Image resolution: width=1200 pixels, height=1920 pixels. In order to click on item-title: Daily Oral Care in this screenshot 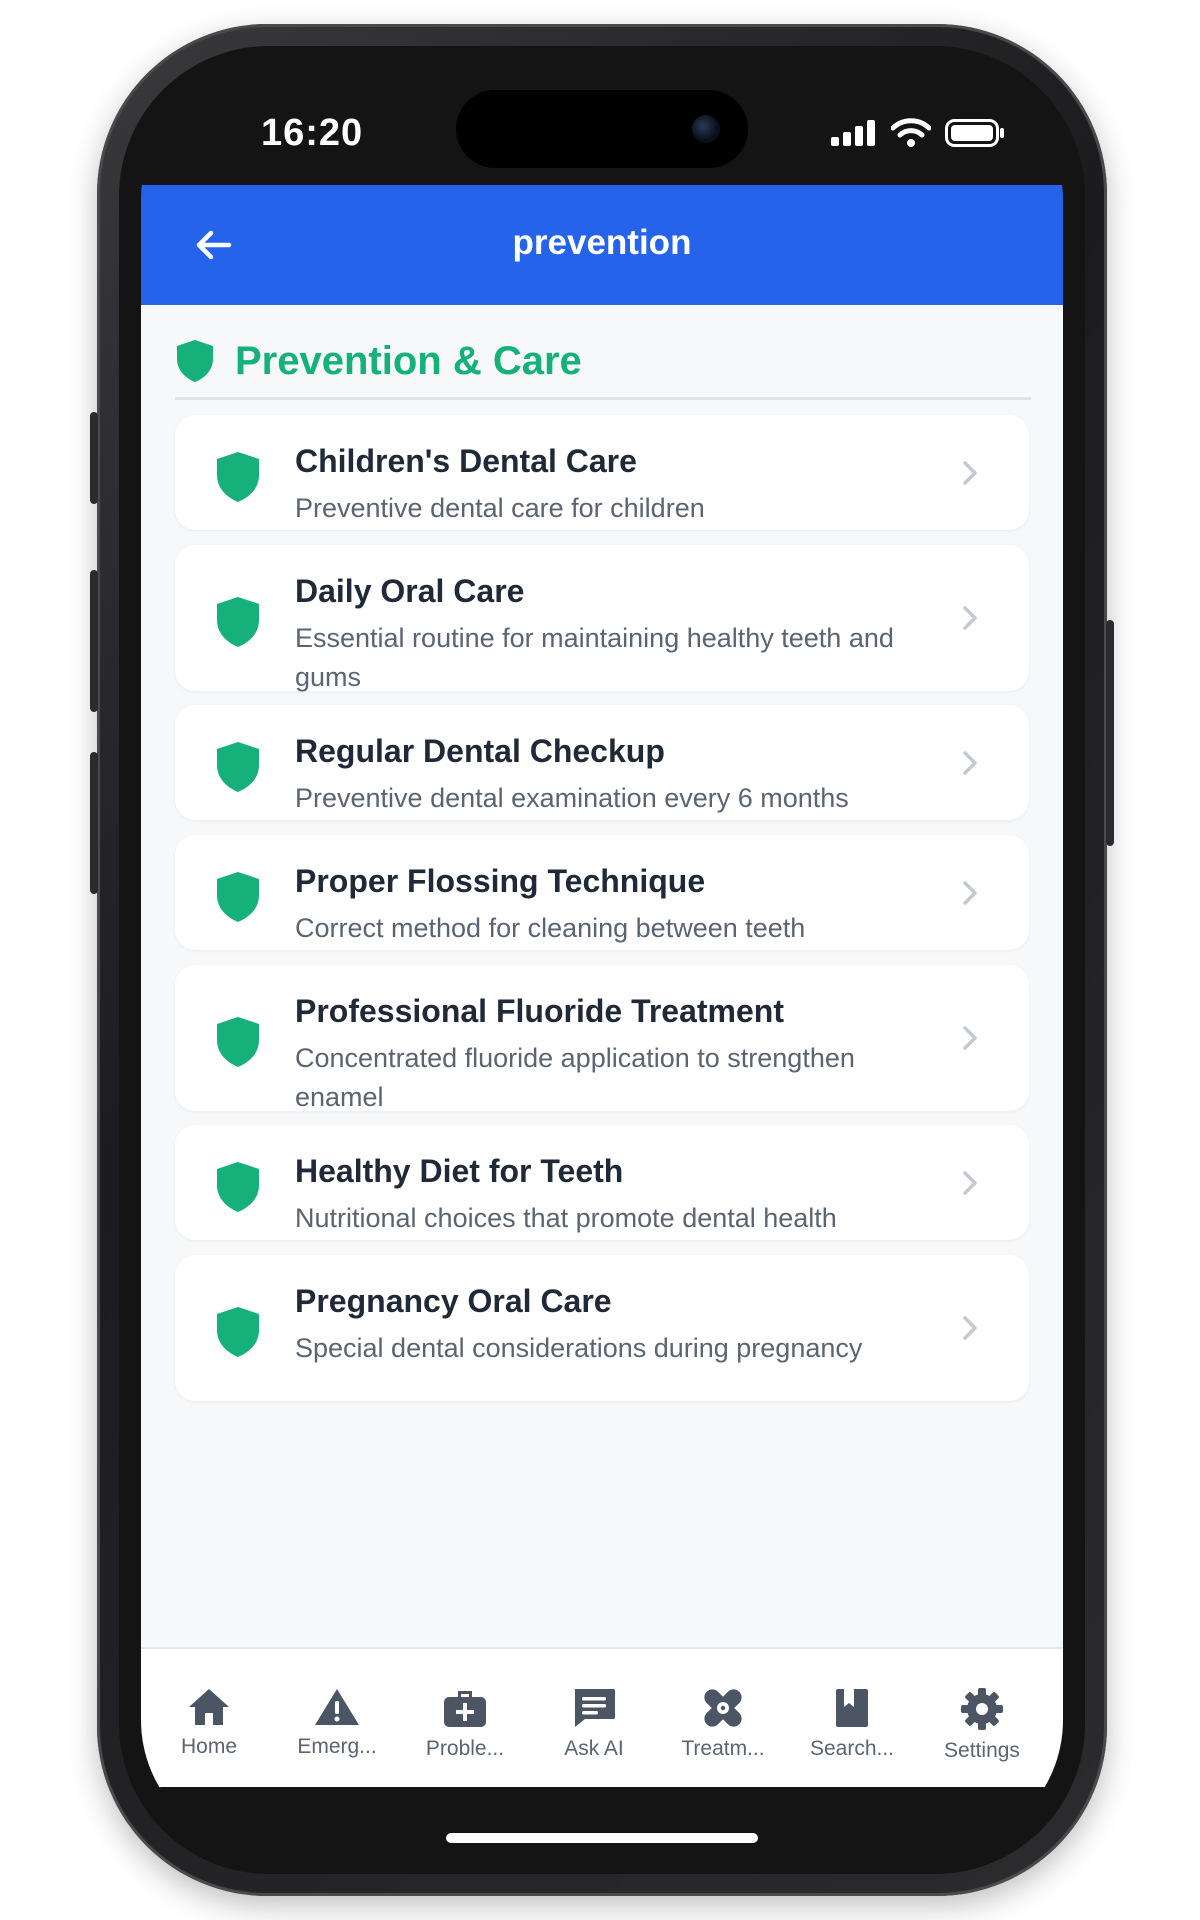, I will do `click(410, 591)`.